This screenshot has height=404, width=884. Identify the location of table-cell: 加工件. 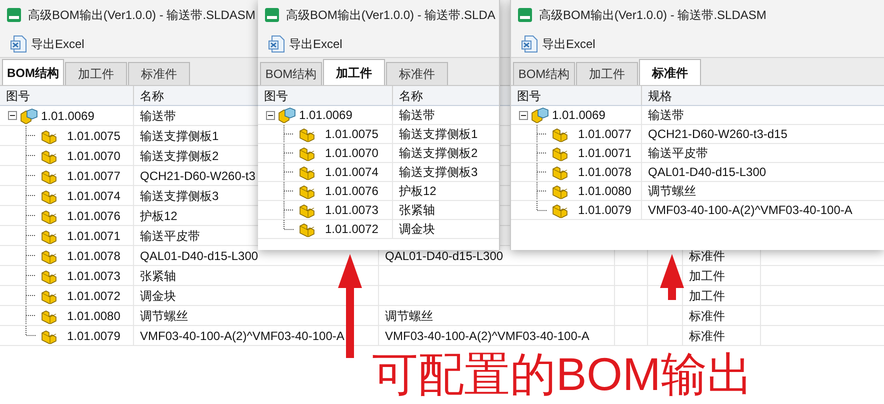
(721, 276).